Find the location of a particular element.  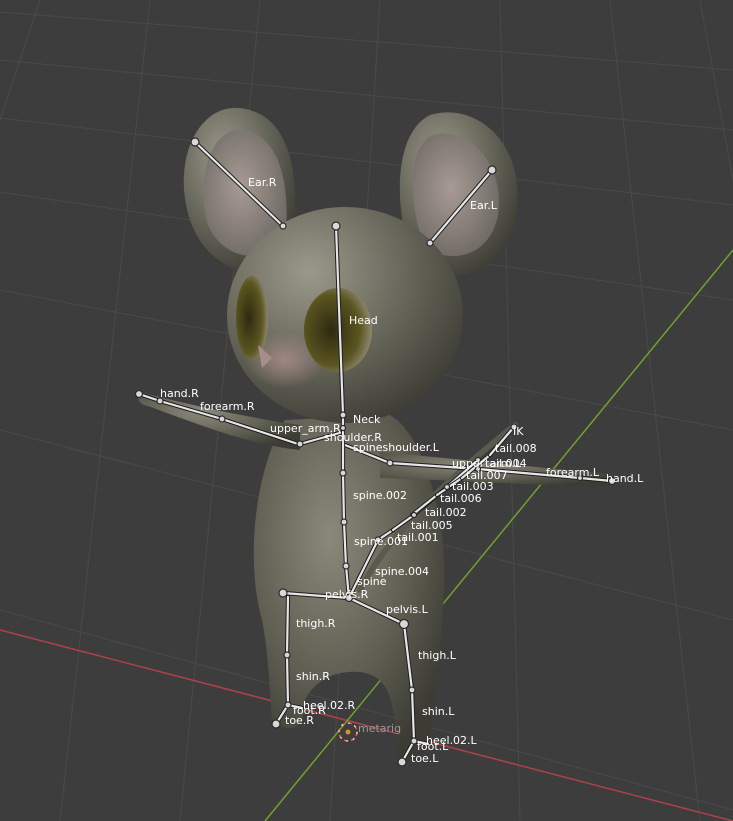

bone-label-shin-l: shin.L is located at coordinates (438, 711).